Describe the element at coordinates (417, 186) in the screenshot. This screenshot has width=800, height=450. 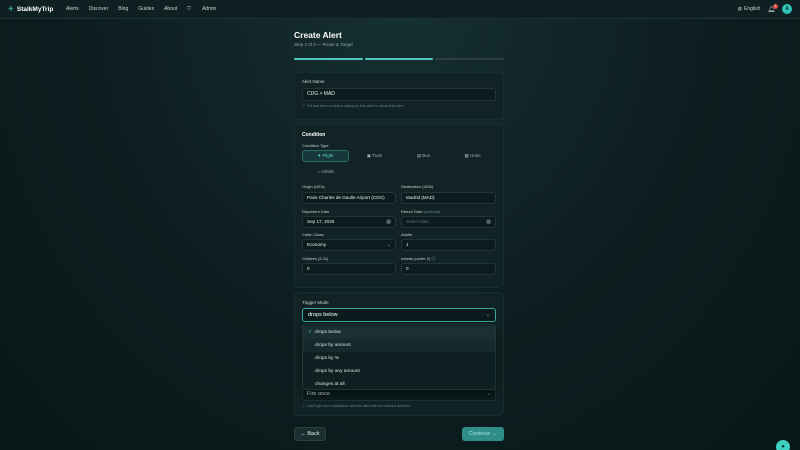
I see `destination-label: Destination (IATA)` at that location.